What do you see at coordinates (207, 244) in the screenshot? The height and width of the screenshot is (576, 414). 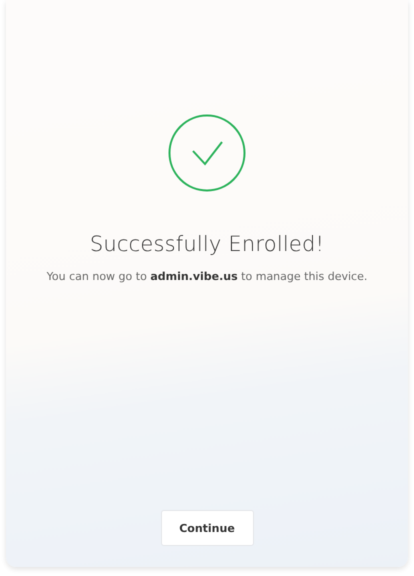 I see `success-title: Successfully Enrolled!` at bounding box center [207, 244].